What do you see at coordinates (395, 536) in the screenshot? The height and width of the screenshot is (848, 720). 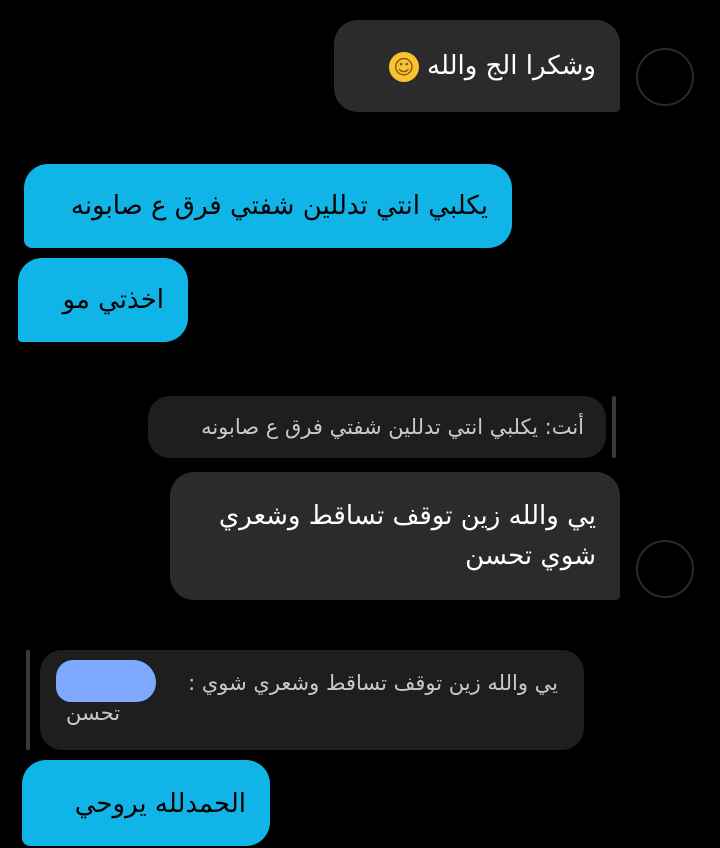 I see `message-bubble-hair: يي والله زين توقف تساقط وشعري شوي تحسن` at bounding box center [395, 536].